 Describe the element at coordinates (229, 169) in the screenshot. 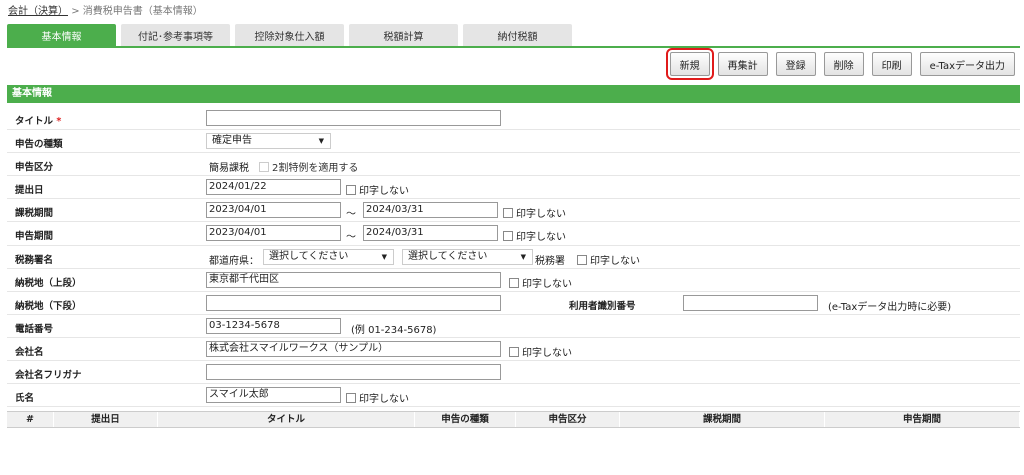

I see `category-value: 簡易課税` at that location.